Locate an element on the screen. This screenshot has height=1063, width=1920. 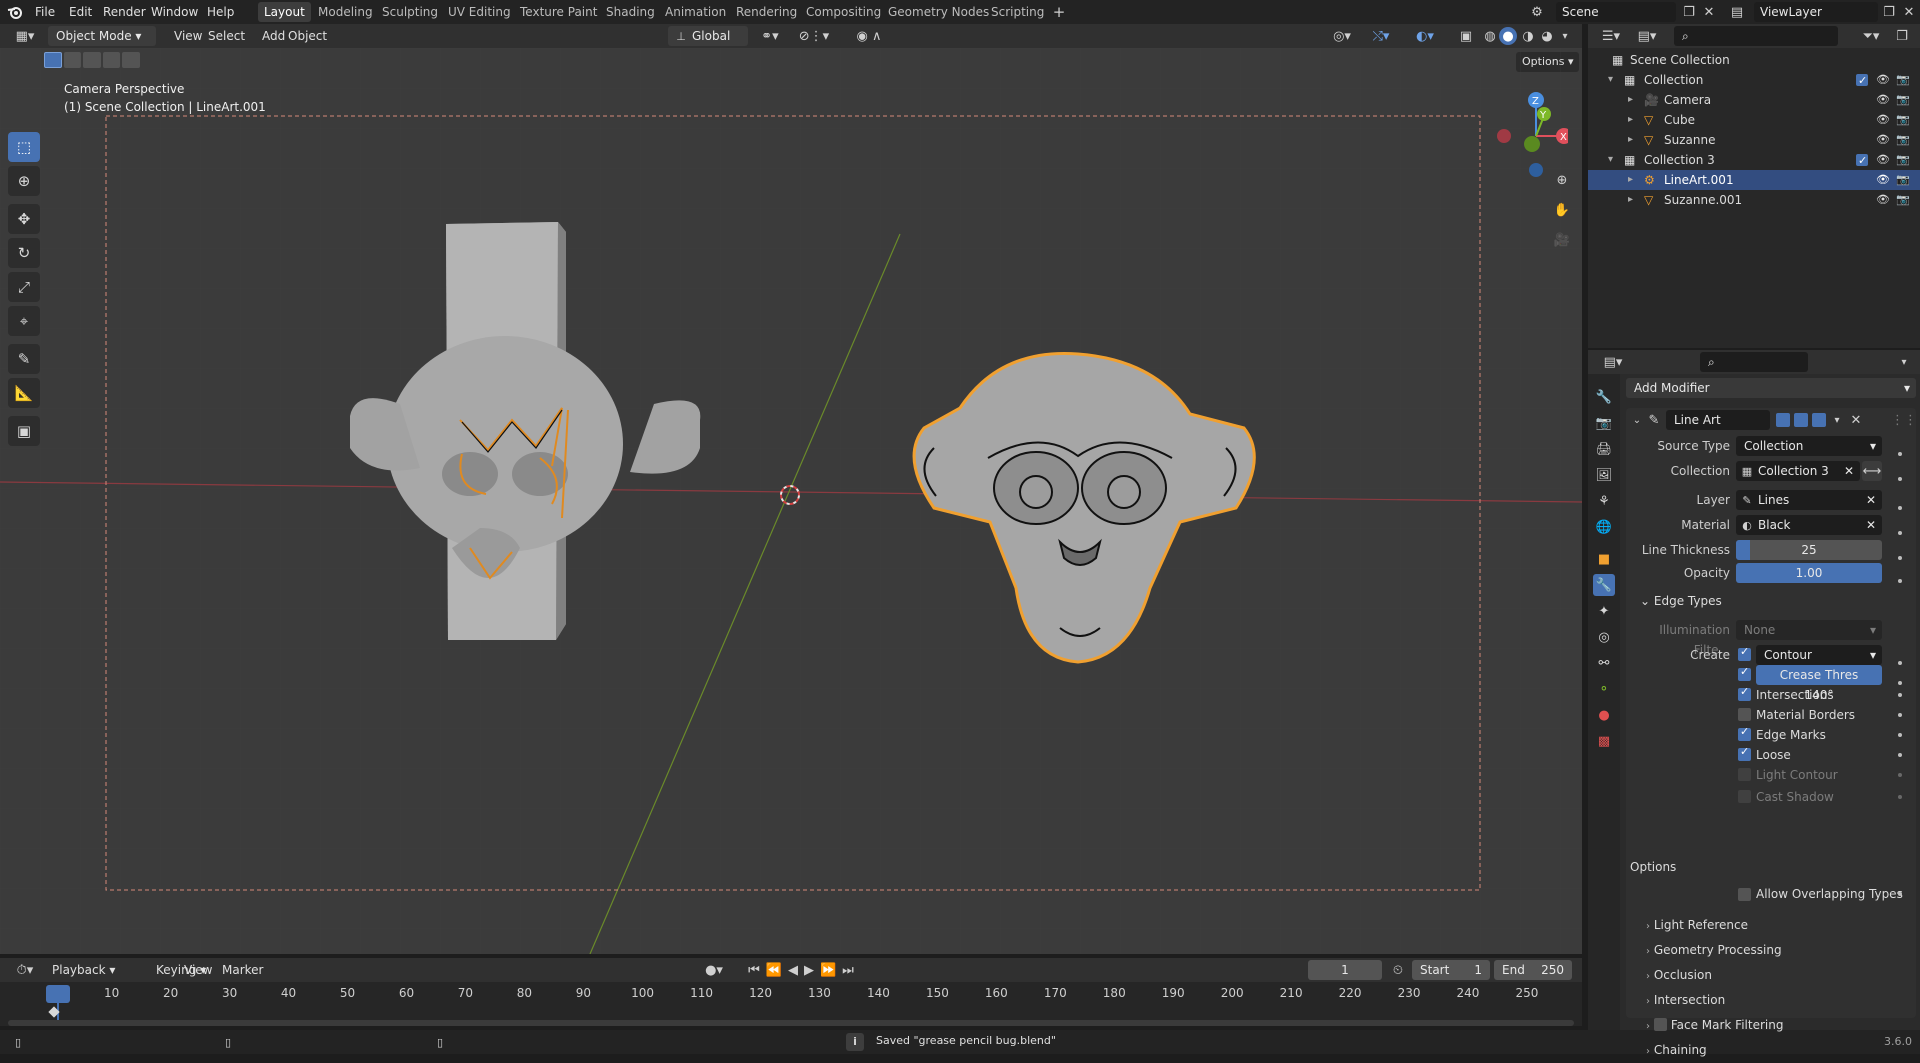
outliner-search-input: ⌕ is located at coordinates (1756, 36).